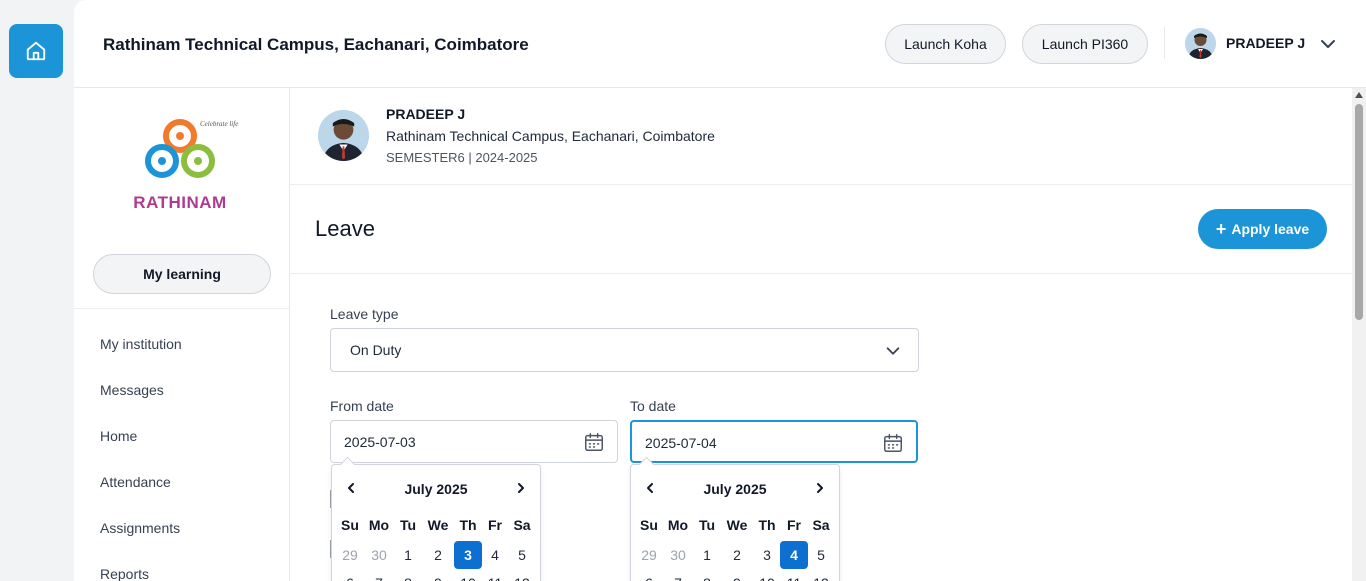 Image resolution: width=1366 pixels, height=581 pixels. Describe the element at coordinates (181, 308) in the screenshot. I see `sidebar-divider` at that location.